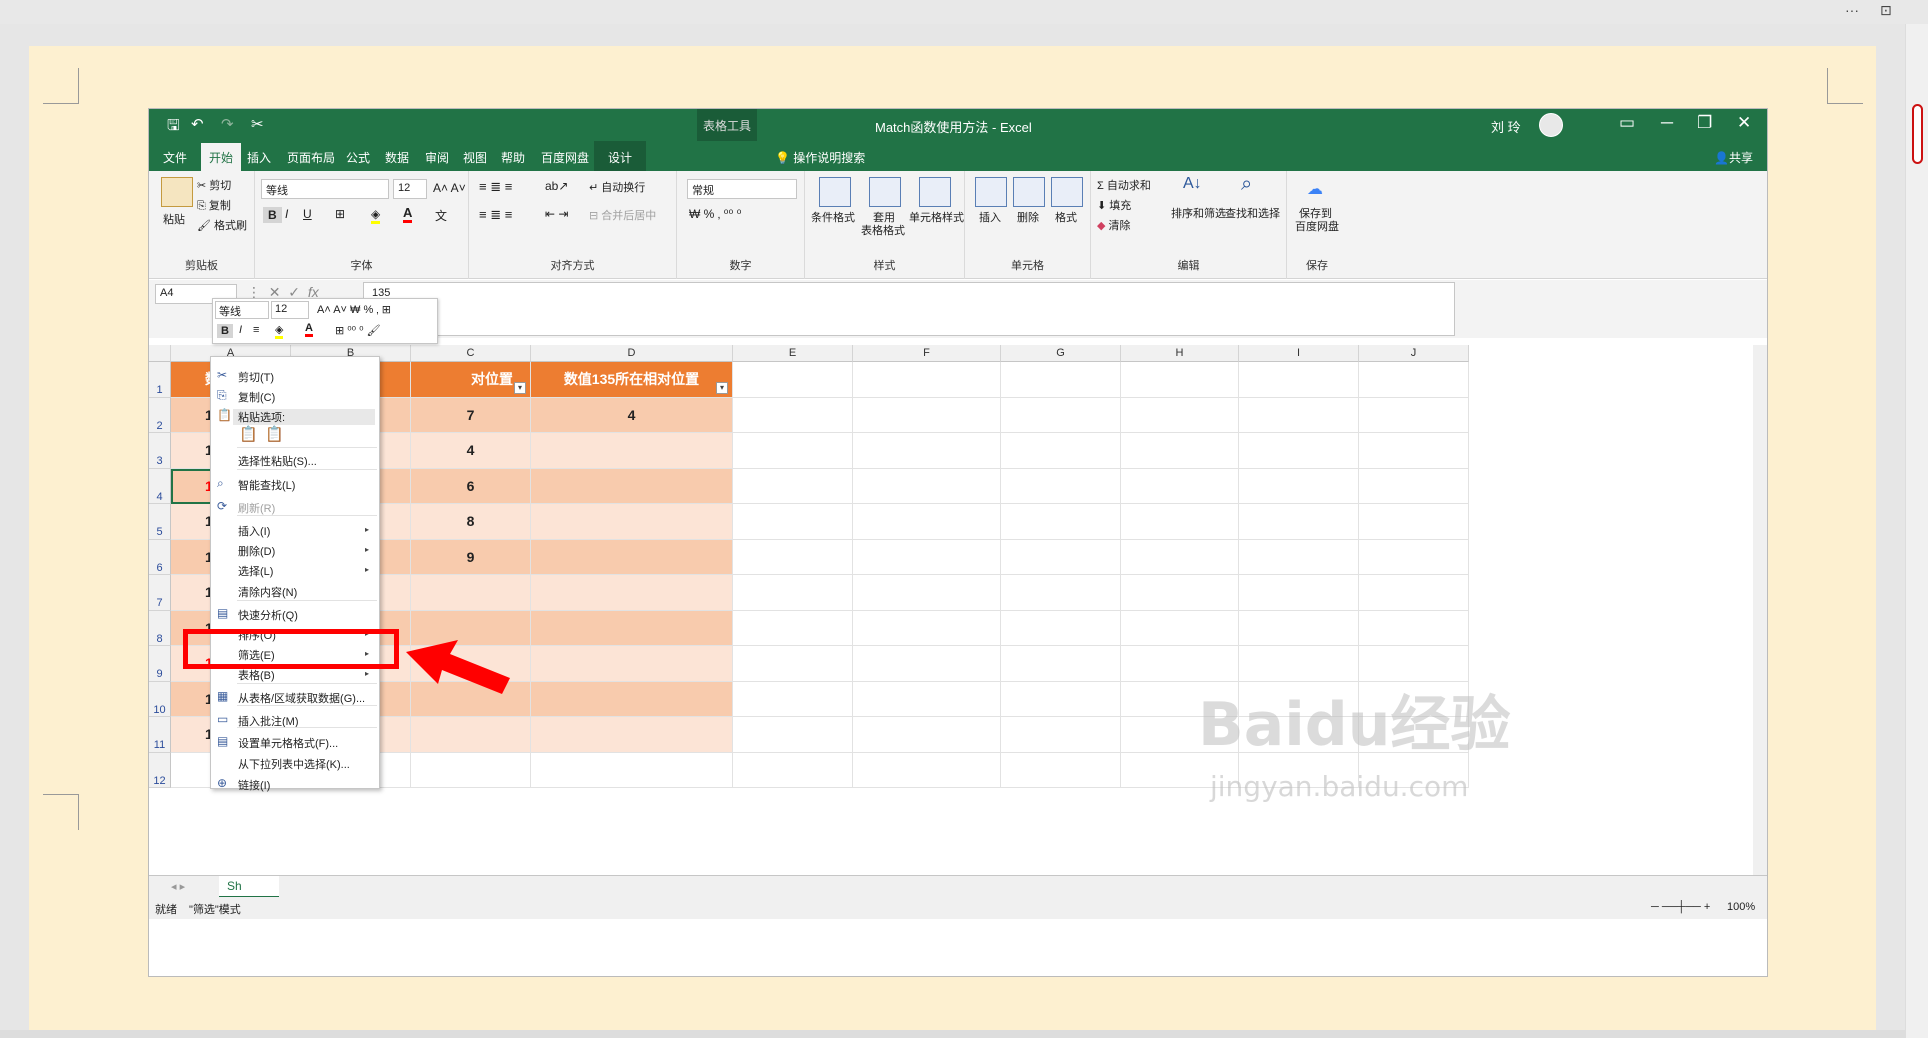 The width and height of the screenshot is (1928, 1038). I want to click on row-header-10: 10, so click(160, 699).